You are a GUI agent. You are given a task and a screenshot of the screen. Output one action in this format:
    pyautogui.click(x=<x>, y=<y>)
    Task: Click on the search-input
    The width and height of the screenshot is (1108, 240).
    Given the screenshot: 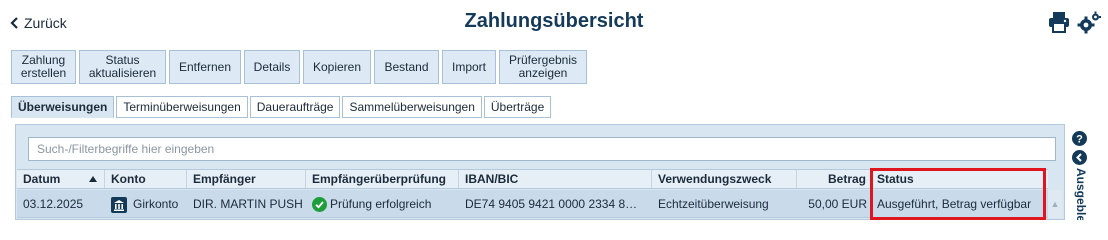 What is the action you would take?
    pyautogui.click(x=542, y=149)
    